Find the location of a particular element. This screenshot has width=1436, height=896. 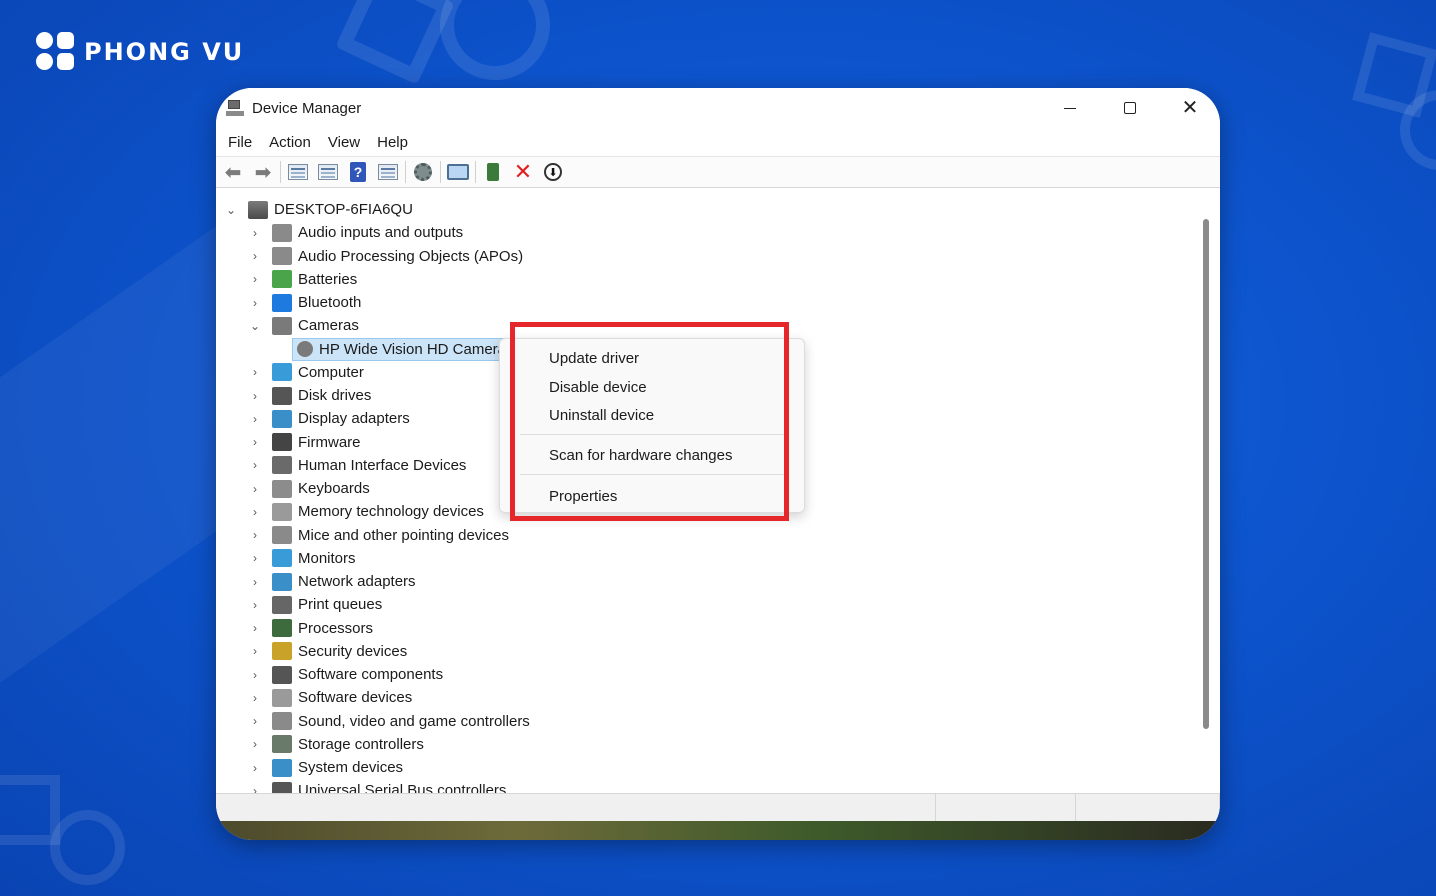

tree-item-firmware: › Firmware is located at coordinates (304, 442).